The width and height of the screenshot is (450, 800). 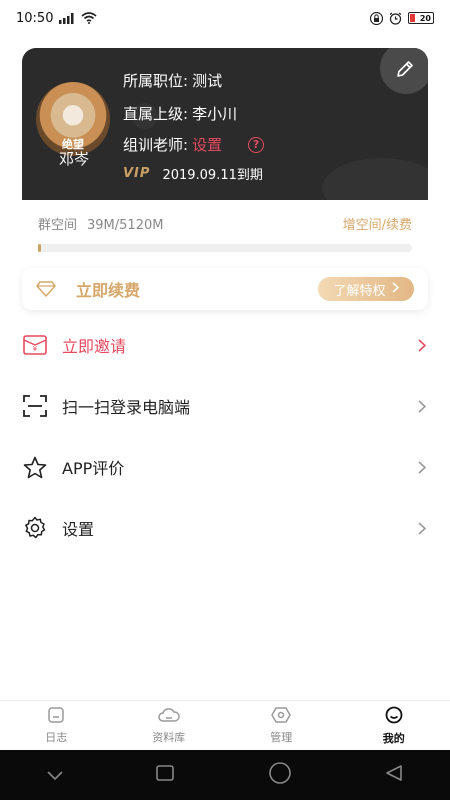 What do you see at coordinates (58, 225) in the screenshot?
I see `storage-label: 群空间` at bounding box center [58, 225].